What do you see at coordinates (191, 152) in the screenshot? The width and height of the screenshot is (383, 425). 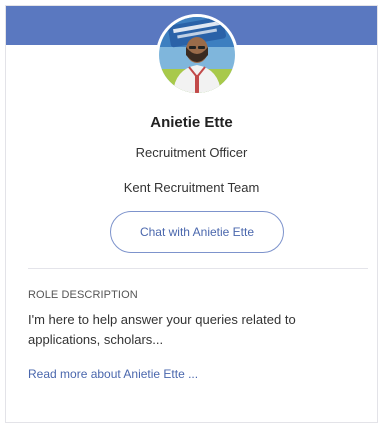 I see `profile-role: Recruitment Officer` at bounding box center [191, 152].